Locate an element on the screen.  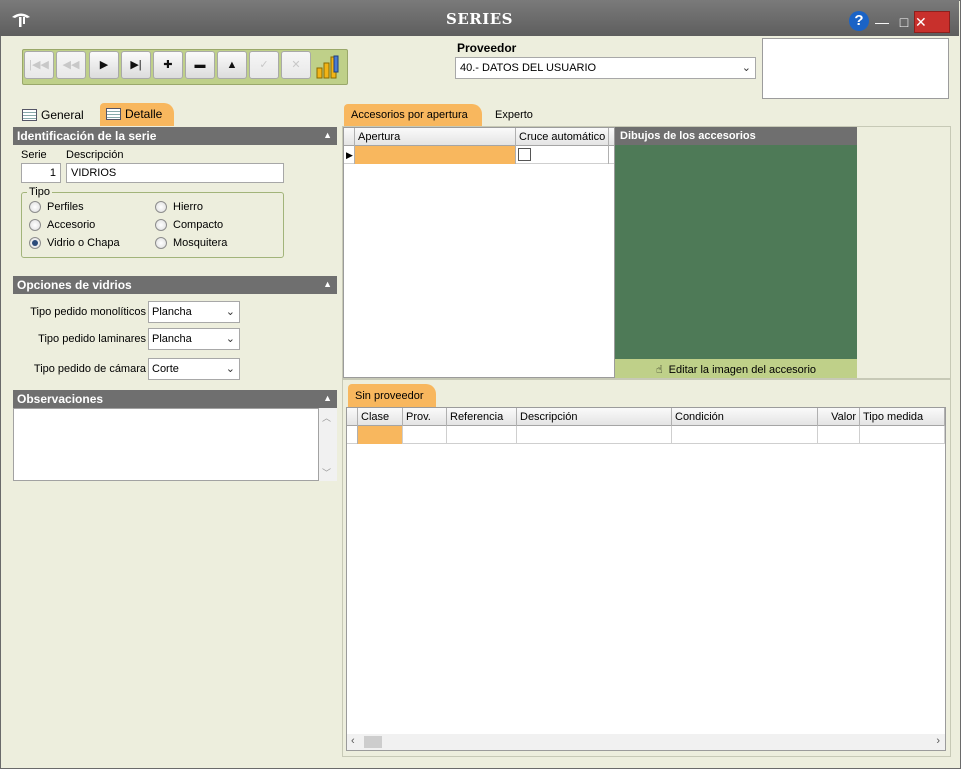
column-referencia: Referencia is located at coordinates (482, 417).